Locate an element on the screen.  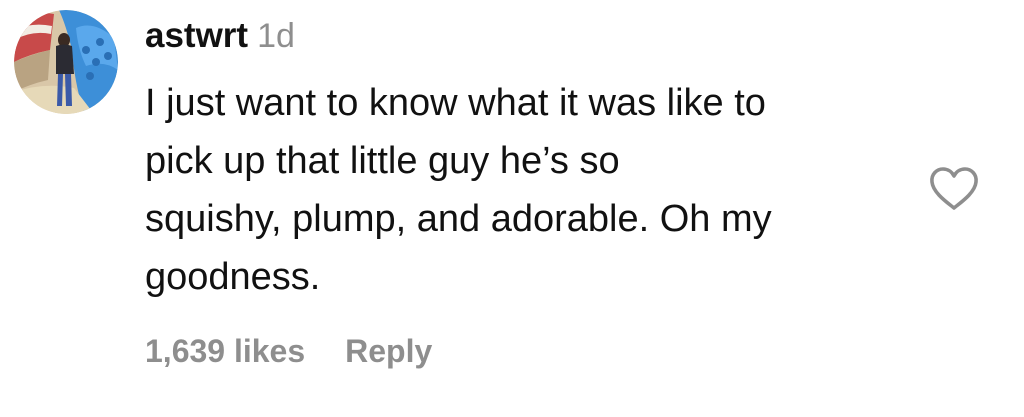
heart-outline-icon is located at coordinates (954, 188).